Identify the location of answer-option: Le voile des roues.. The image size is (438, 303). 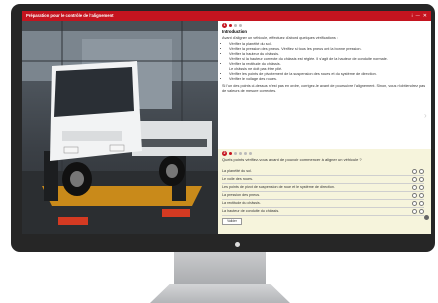
(323, 180).